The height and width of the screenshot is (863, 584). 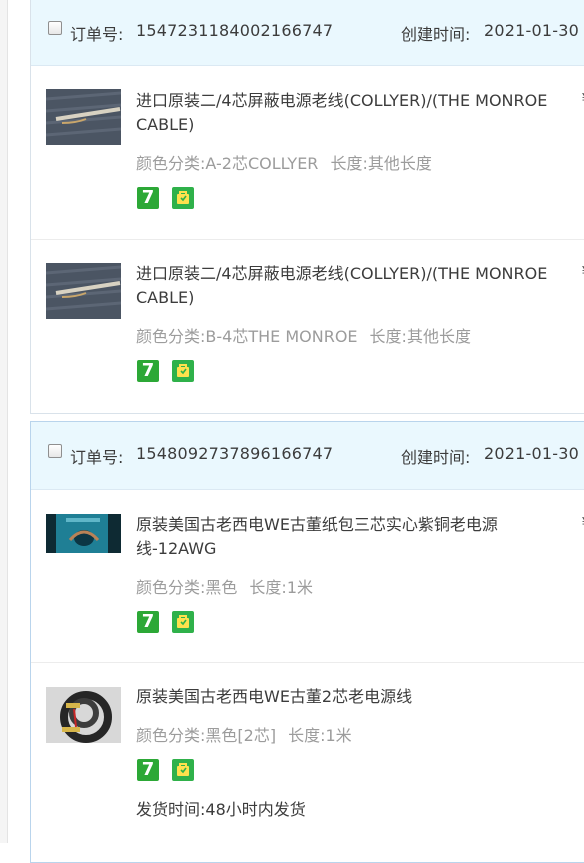 What do you see at coordinates (4, 421) in the screenshot?
I see `left-panel-edge` at bounding box center [4, 421].